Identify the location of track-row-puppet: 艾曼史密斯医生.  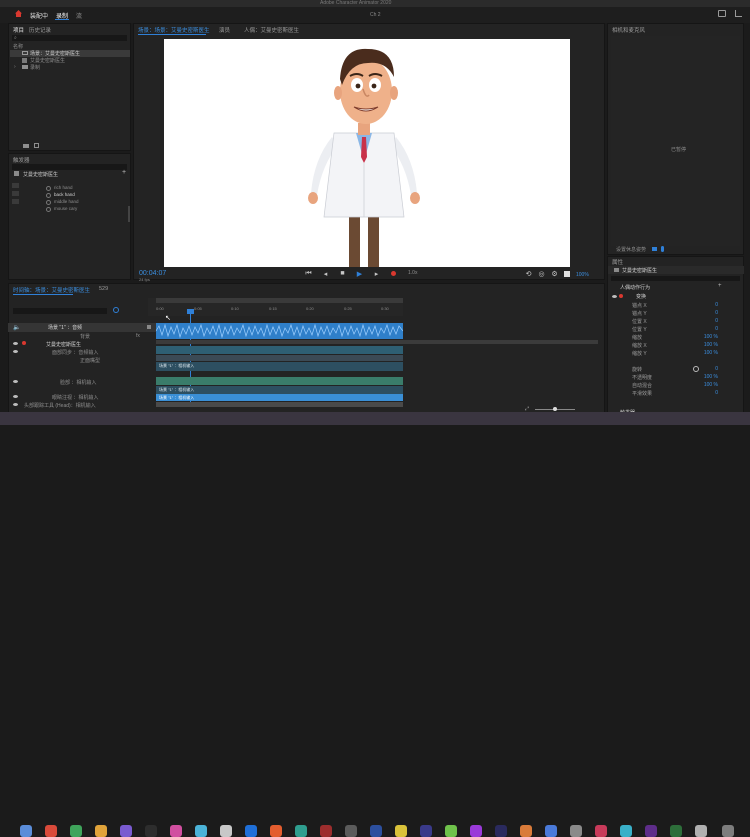
(82, 344).